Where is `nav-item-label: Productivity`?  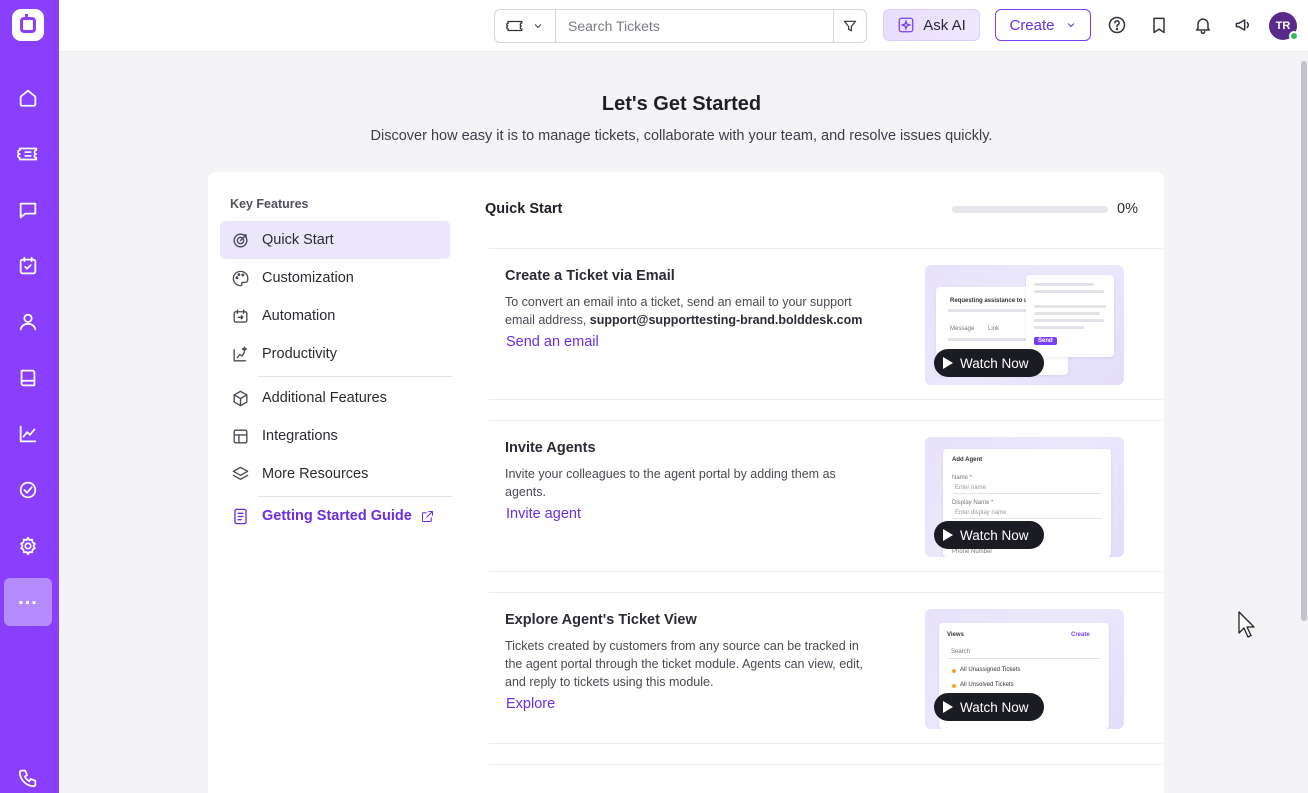 nav-item-label: Productivity is located at coordinates (299, 354).